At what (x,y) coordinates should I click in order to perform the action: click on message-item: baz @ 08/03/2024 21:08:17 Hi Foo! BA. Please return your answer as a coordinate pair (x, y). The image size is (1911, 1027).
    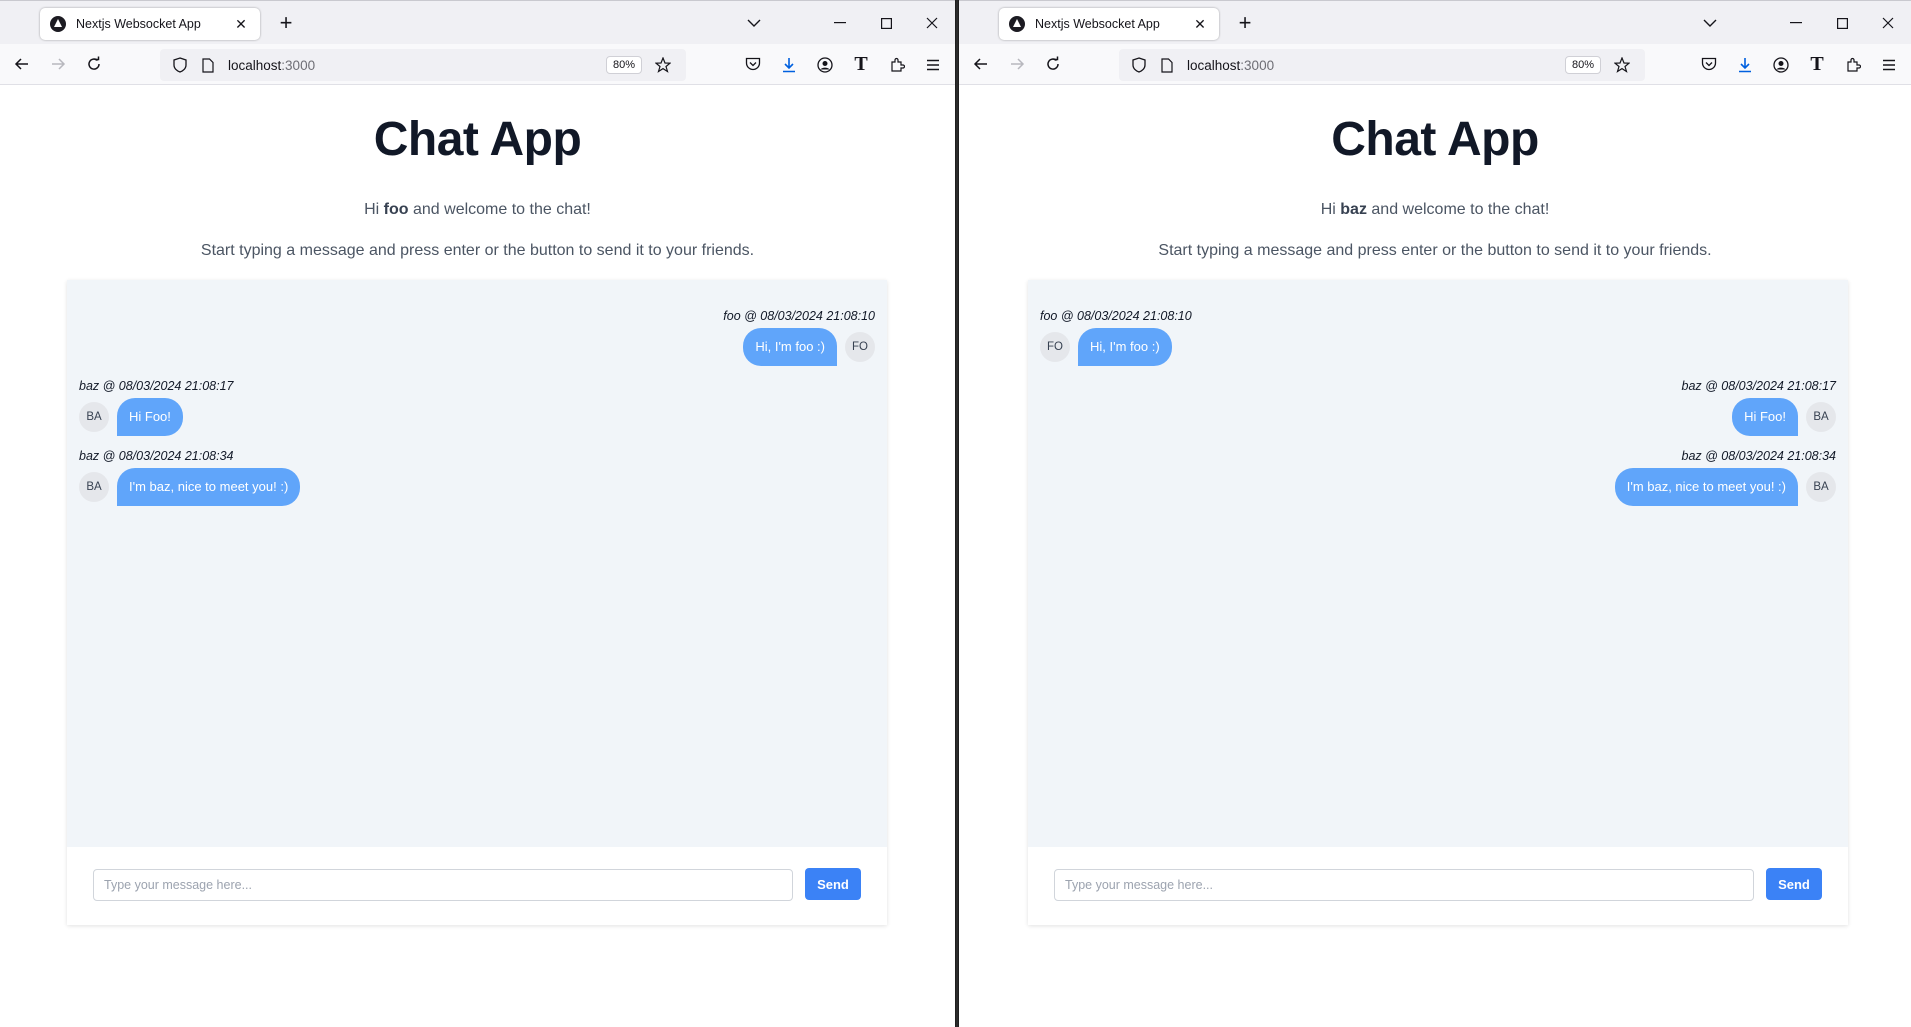
    Looking at the image, I should click on (1438, 407).